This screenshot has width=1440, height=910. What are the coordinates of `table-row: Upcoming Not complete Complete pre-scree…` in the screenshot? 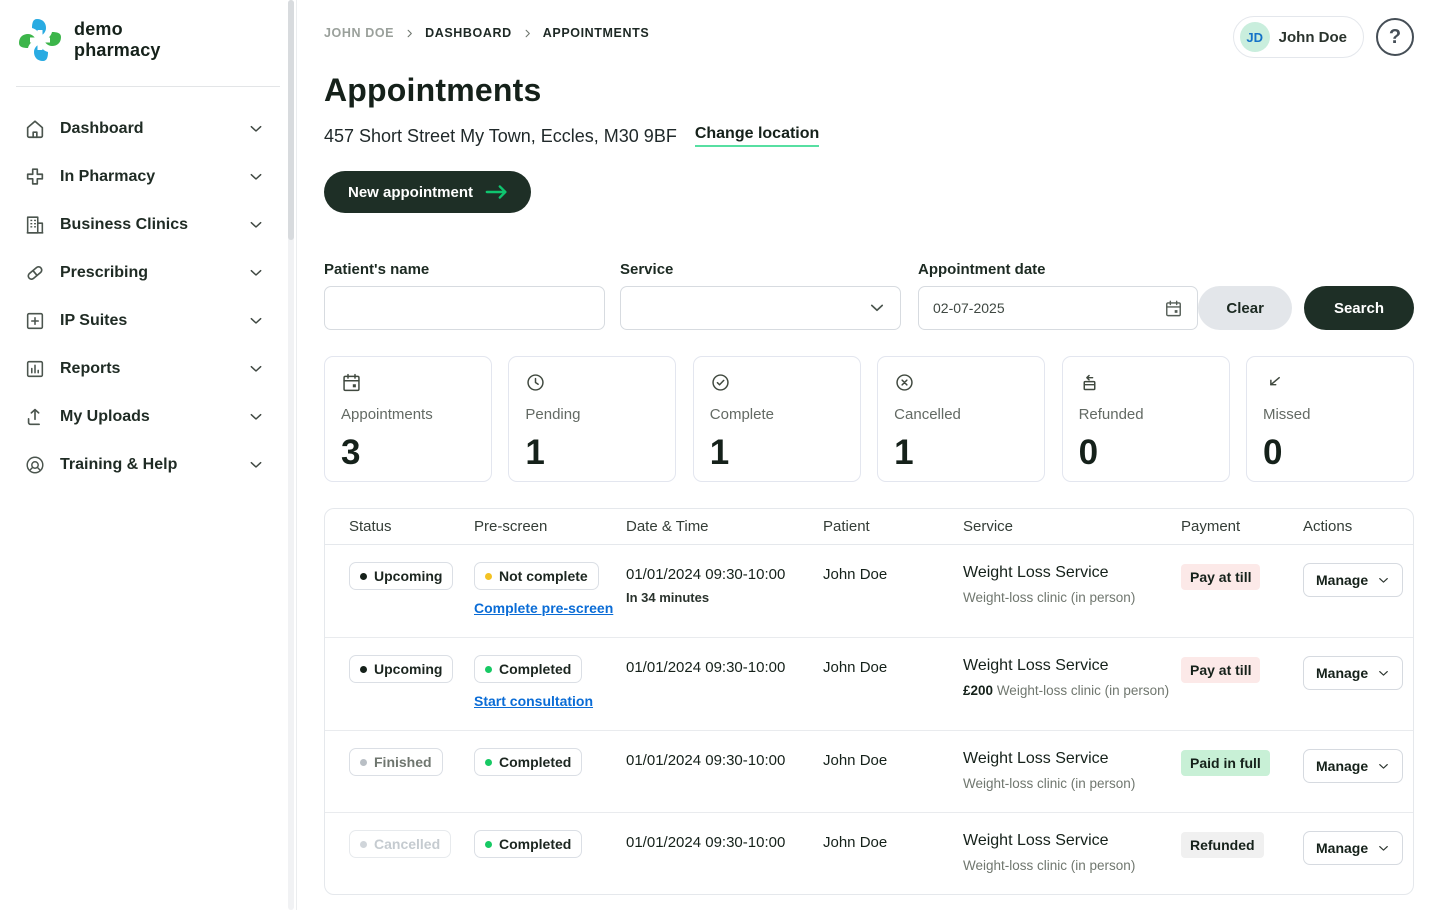 It's located at (869, 591).